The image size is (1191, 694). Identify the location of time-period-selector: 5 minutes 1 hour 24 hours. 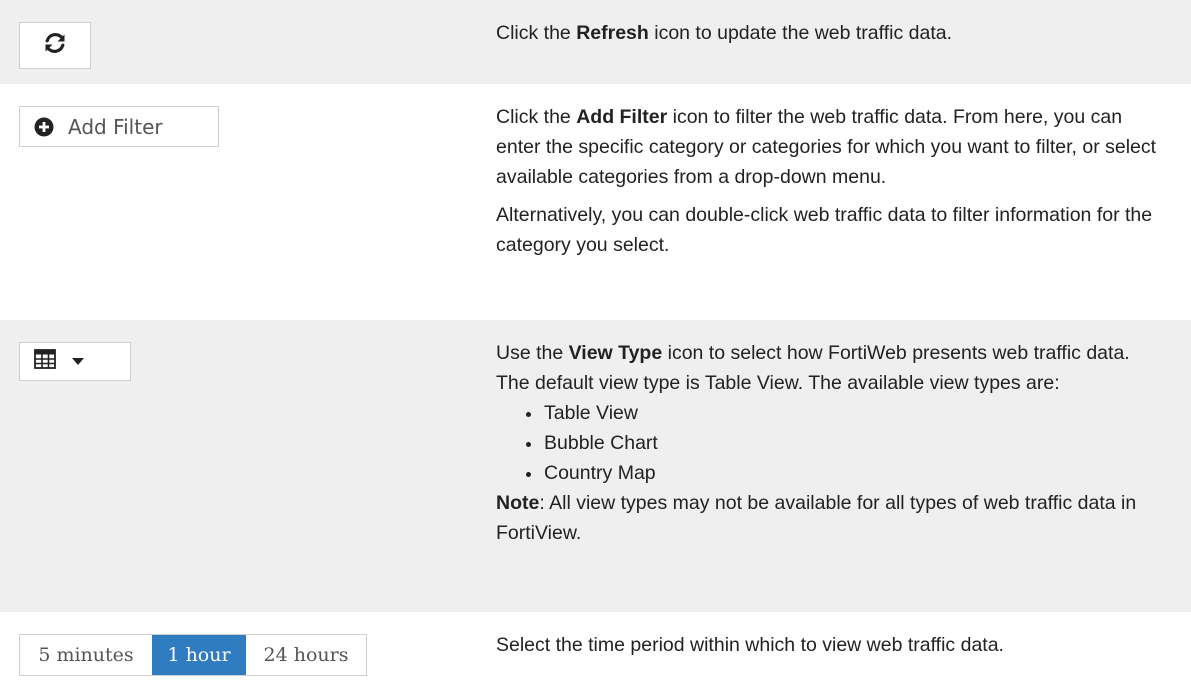
(193, 655).